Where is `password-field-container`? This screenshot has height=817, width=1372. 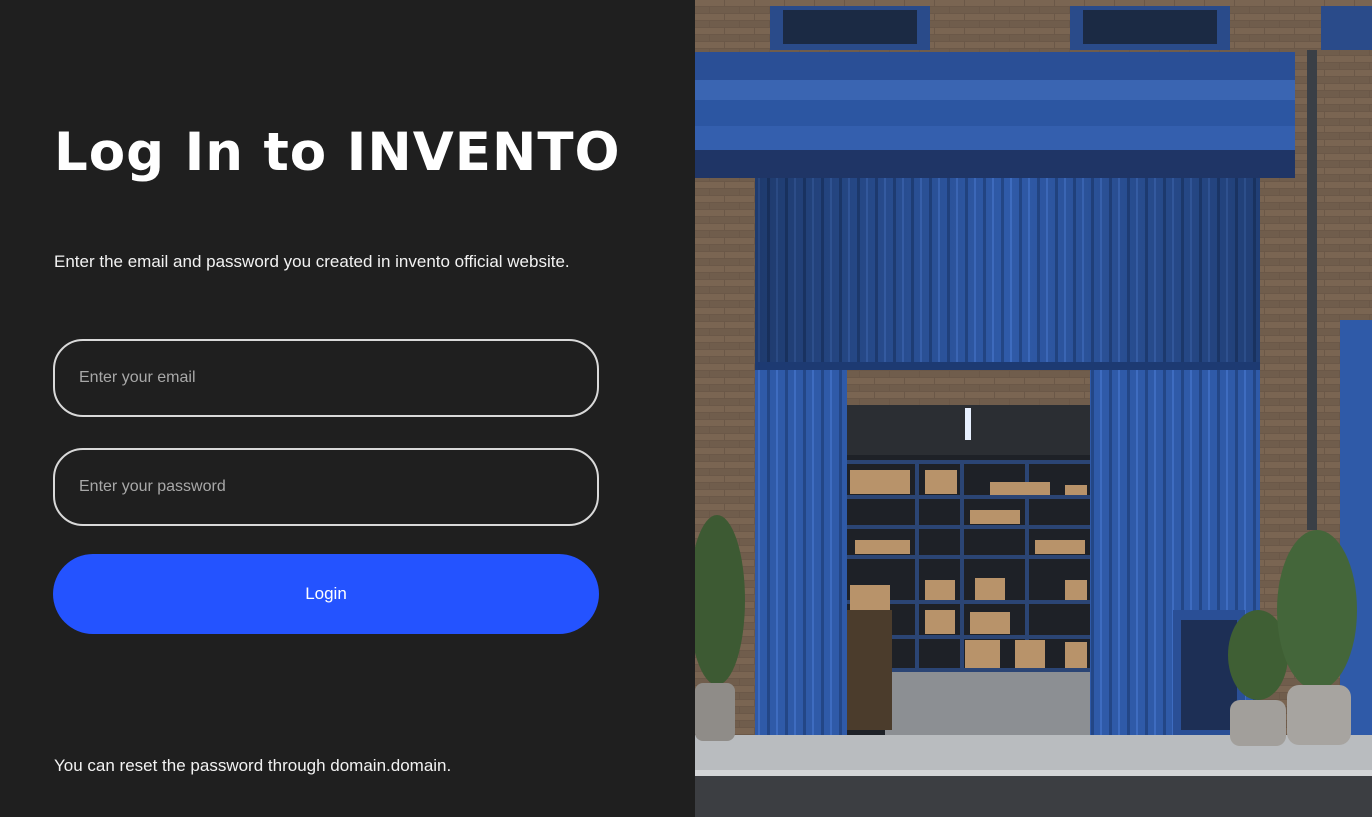
password-field-container is located at coordinates (326, 487).